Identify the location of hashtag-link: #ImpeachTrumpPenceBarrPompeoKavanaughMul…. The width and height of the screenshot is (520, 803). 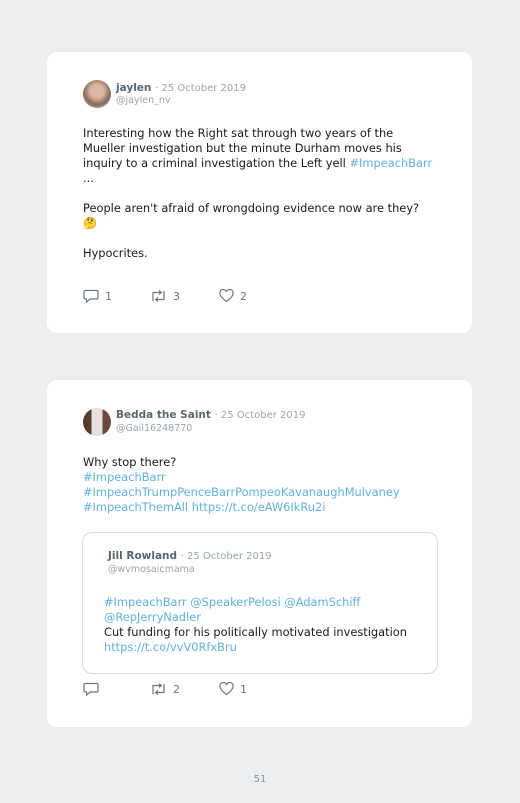
(273, 492).